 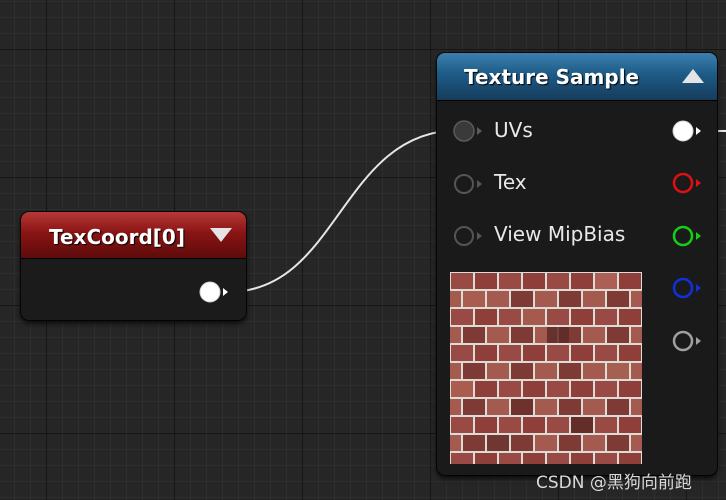 I want to click on texcoord-node-header: TexCoord[0], so click(x=133, y=235).